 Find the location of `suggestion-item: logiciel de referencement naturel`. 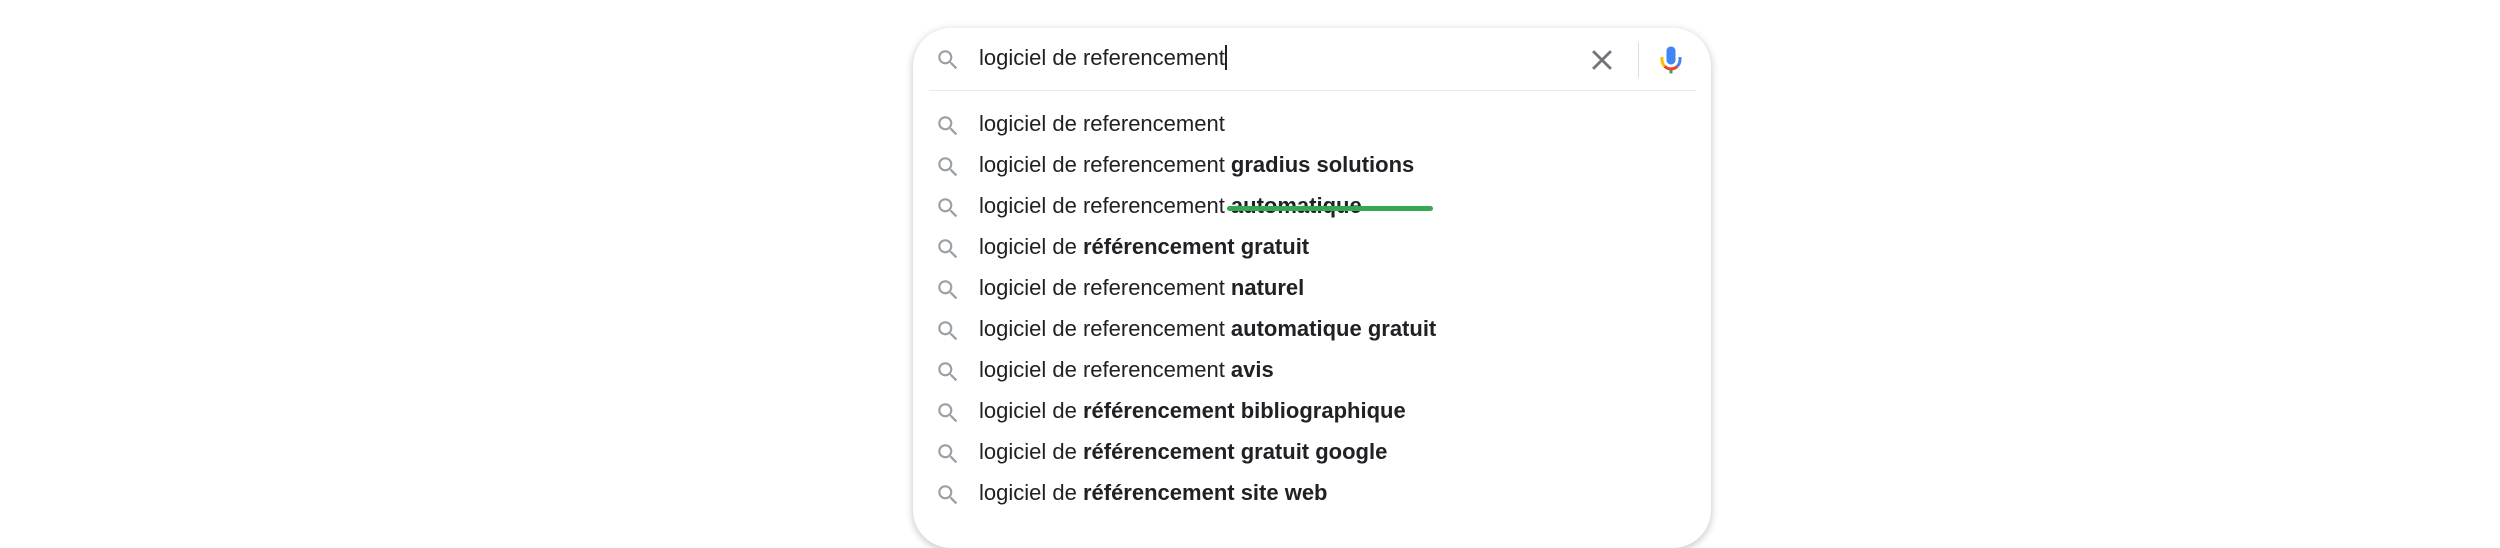

suggestion-item: logiciel de referencement naturel is located at coordinates (1312, 287).